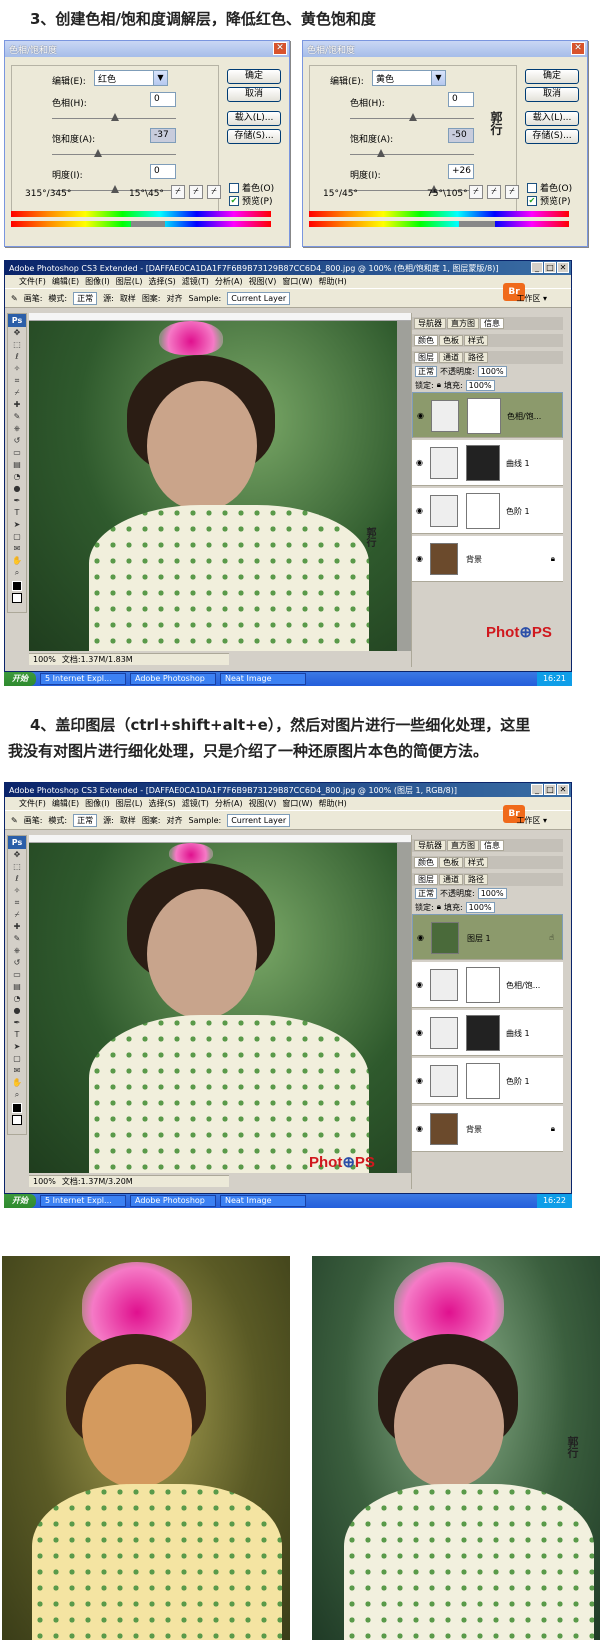  Describe the element at coordinates (17, 867) in the screenshot. I see `marquee-tool-icon: ⬚` at that location.